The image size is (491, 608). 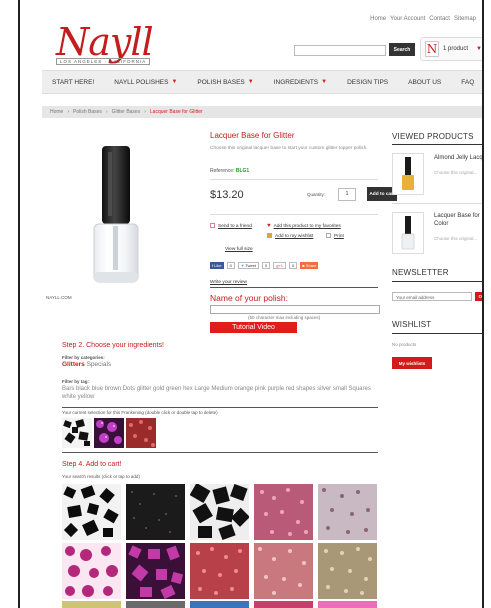 I want to click on tutorial-video-button: Tutorial Video, so click(x=253, y=327).